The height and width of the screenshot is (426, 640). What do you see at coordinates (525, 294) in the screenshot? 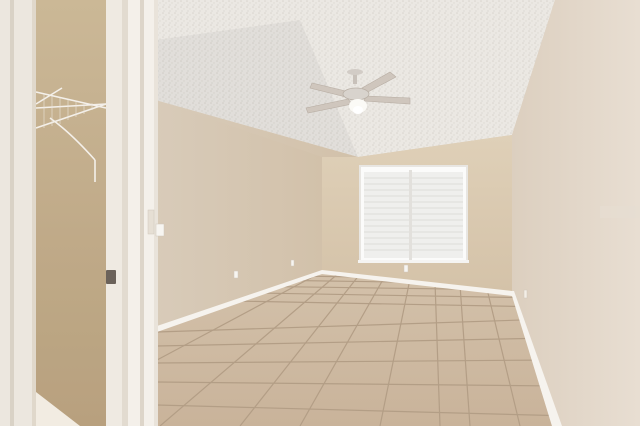
I see `outlet-icon-right` at bounding box center [525, 294].